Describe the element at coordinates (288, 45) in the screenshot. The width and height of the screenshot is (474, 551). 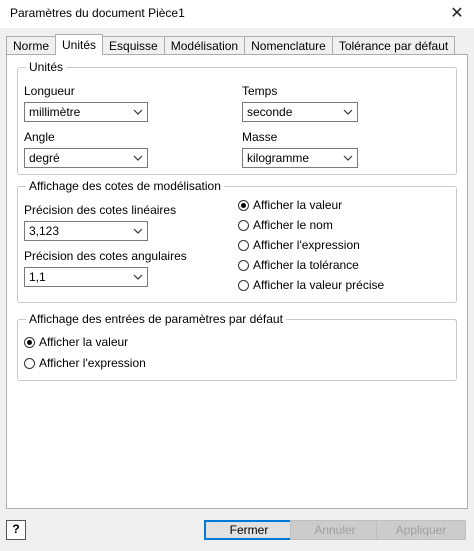
I see `tab-nomenclature: Nomenclature` at that location.